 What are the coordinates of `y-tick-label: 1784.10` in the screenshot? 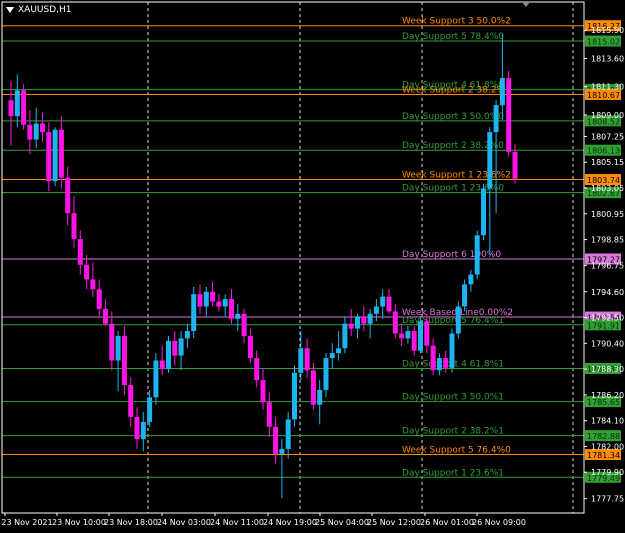 It's located at (607, 421).